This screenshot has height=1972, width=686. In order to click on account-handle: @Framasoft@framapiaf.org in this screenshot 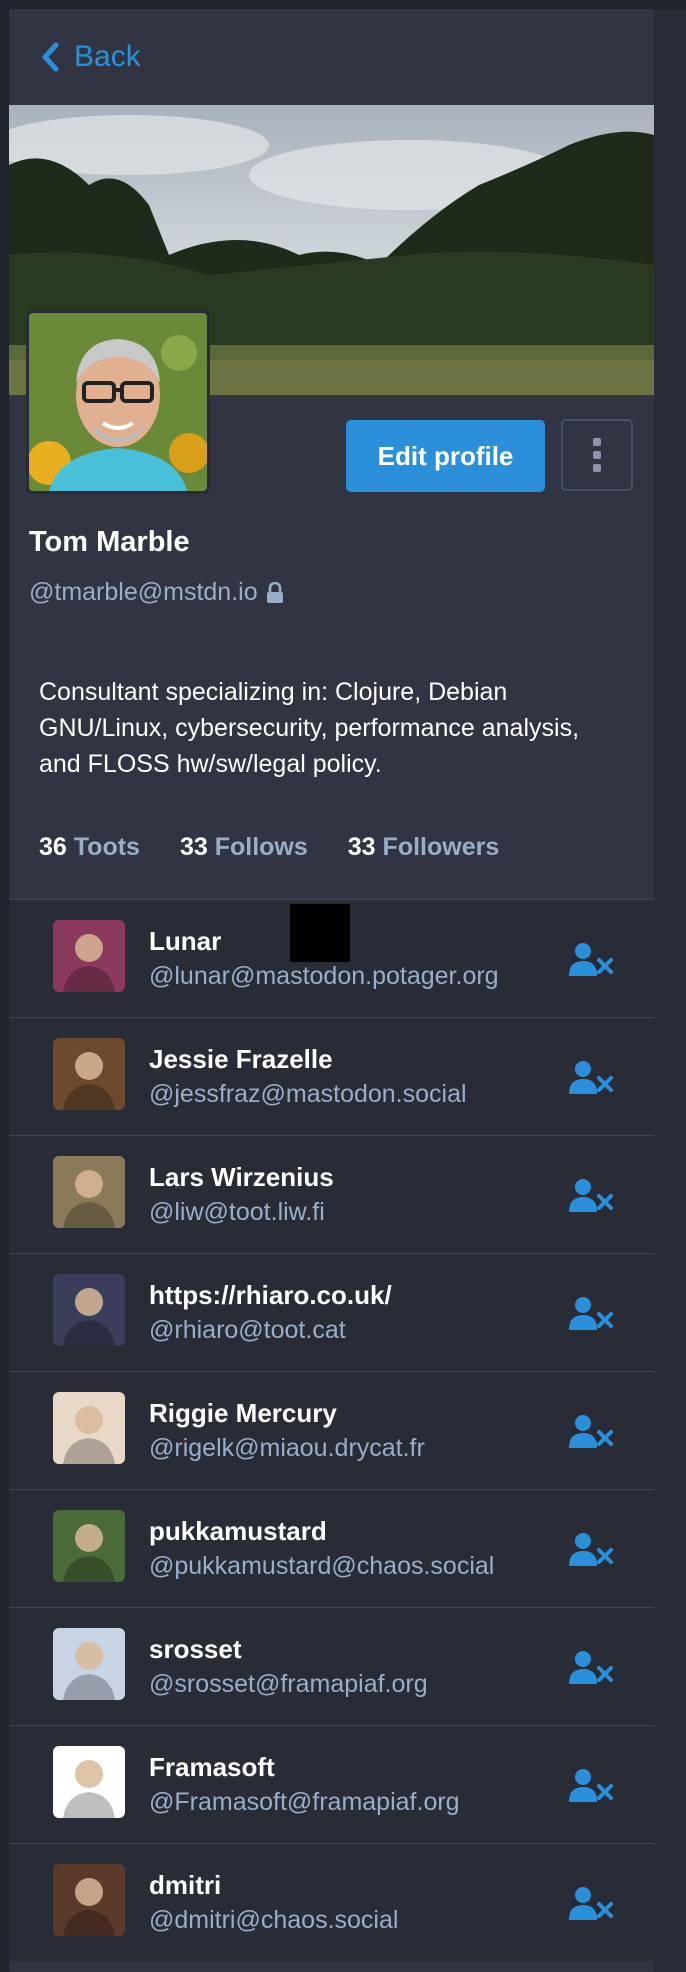, I will do `click(304, 1802)`.